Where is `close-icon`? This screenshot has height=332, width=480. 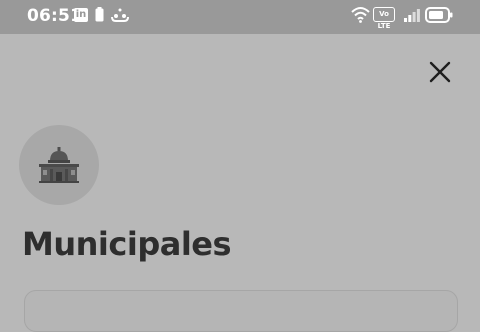 close-icon is located at coordinates (440, 72).